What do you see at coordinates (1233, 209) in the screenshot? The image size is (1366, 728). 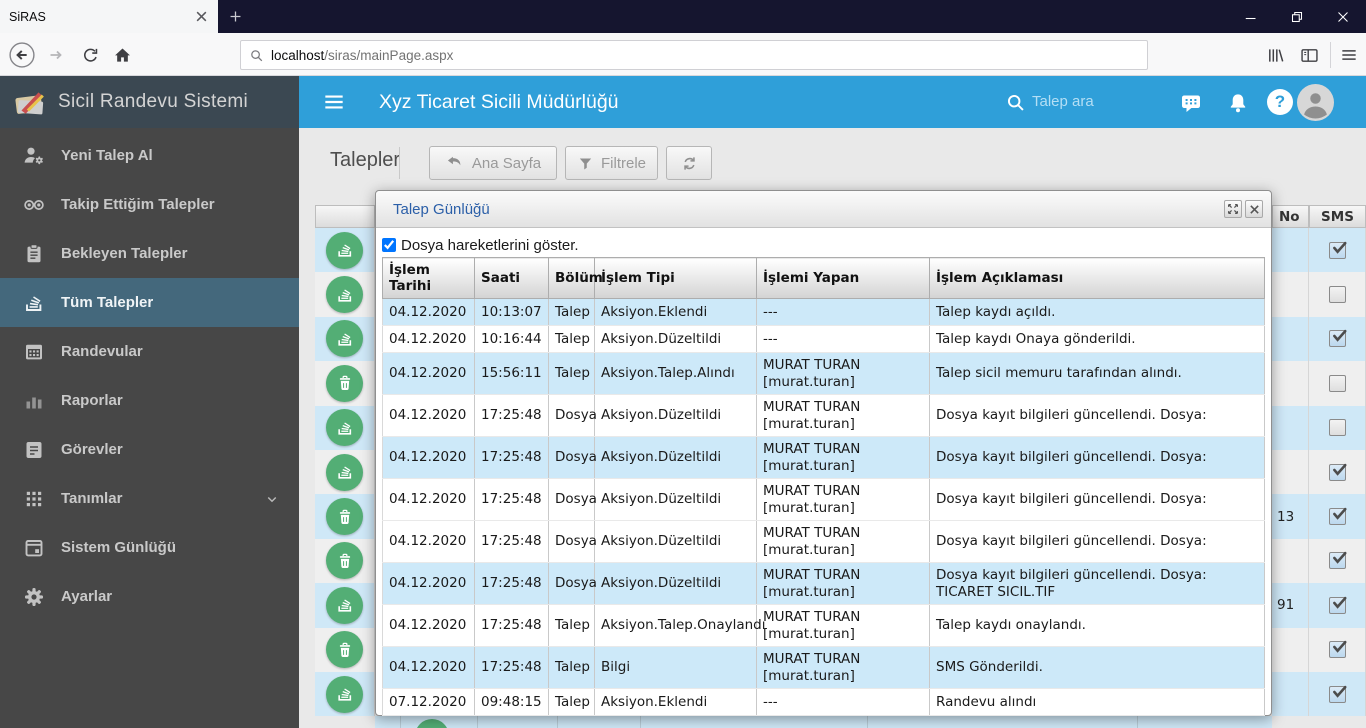 I see `modal-maximize-button` at bounding box center [1233, 209].